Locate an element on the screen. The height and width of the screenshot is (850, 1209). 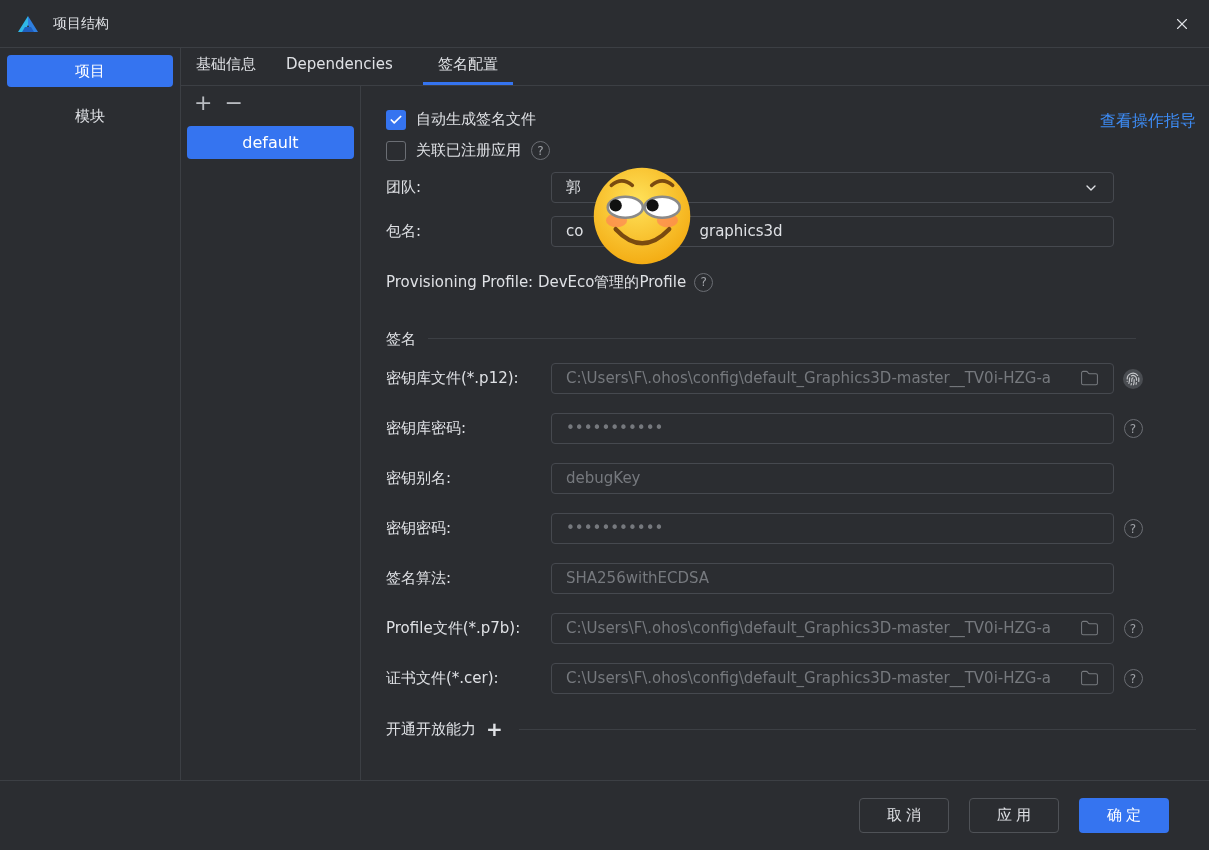
remove-button: − is located at coordinates (233, 103).